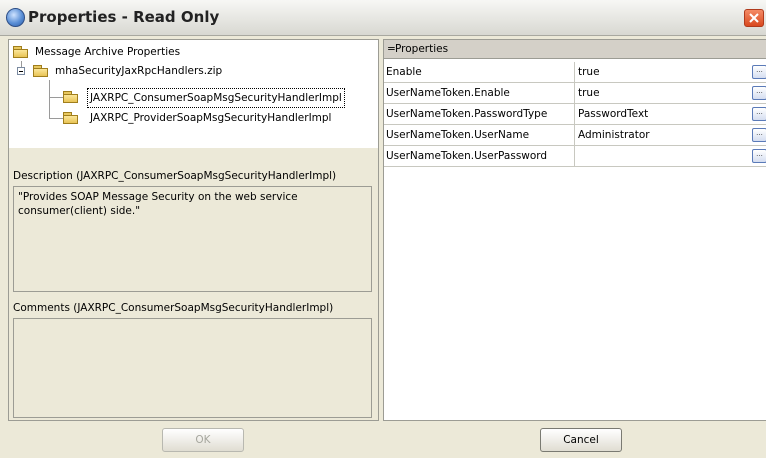 The image size is (766, 458). Describe the element at coordinates (480, 72) in the screenshot. I see `property-name: Enable` at that location.